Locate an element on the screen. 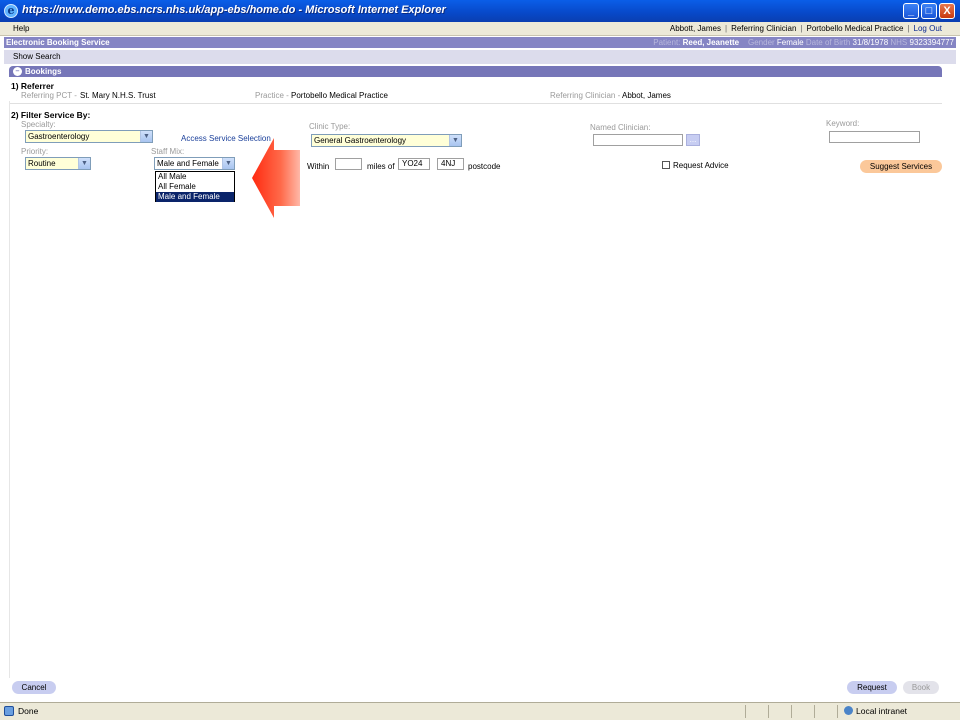  dob-label: Date of Birth is located at coordinates (828, 42).